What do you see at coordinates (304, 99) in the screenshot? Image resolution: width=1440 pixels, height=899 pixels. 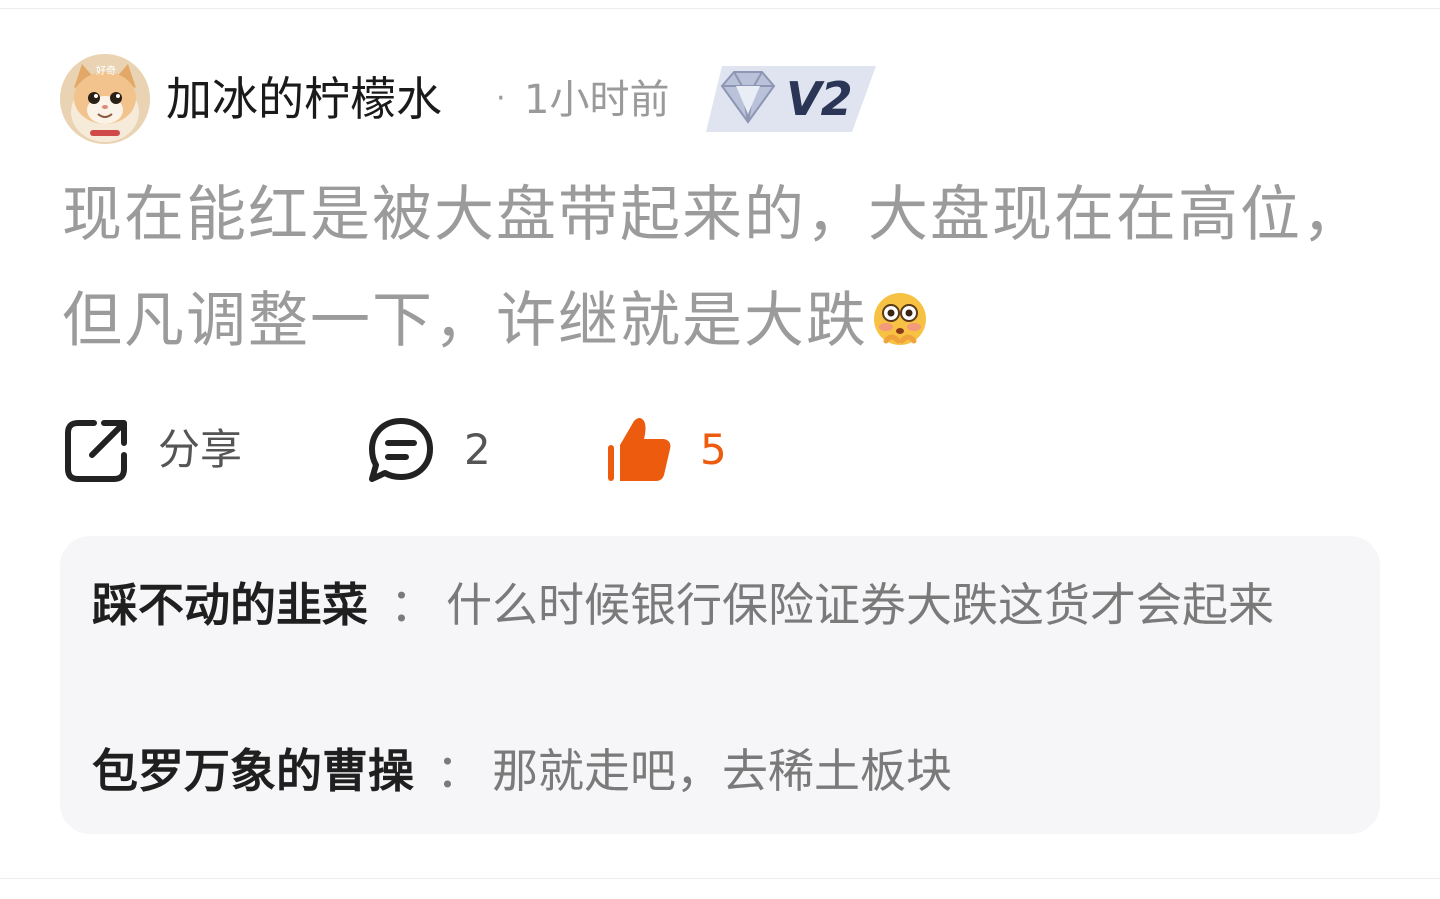 I see `post-author: 加冰的柠檬水` at bounding box center [304, 99].